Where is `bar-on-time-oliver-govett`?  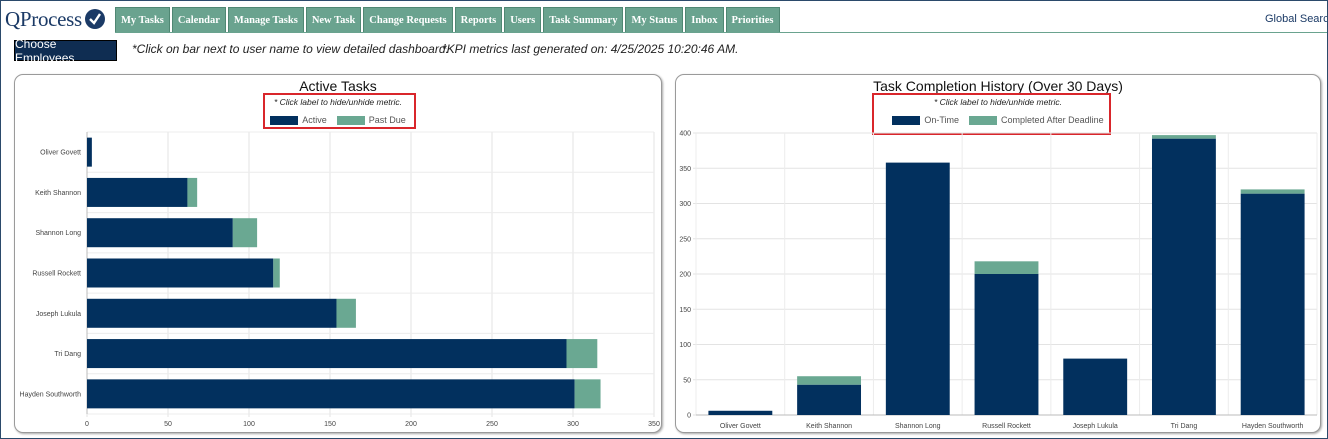
bar-on-time-oliver-govett is located at coordinates (740, 412).